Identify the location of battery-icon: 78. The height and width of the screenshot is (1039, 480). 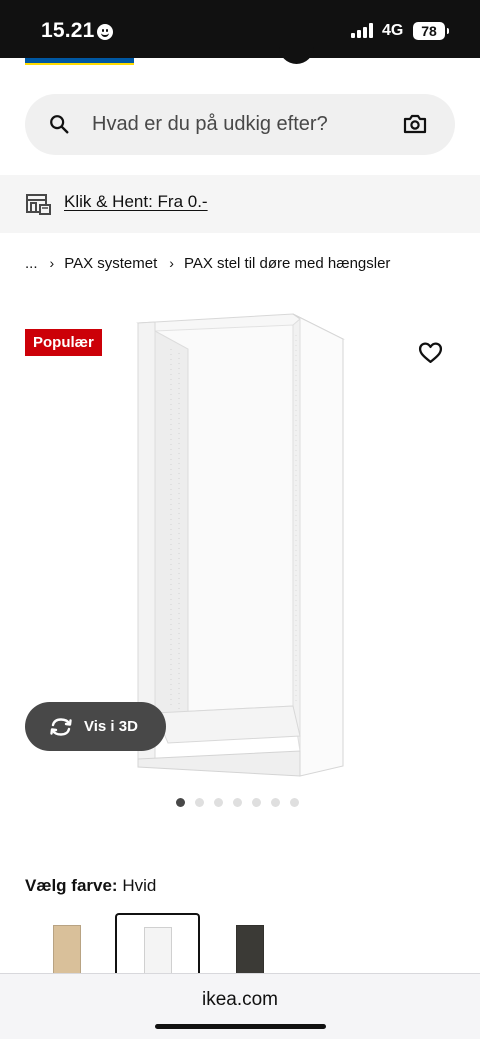
(431, 31).